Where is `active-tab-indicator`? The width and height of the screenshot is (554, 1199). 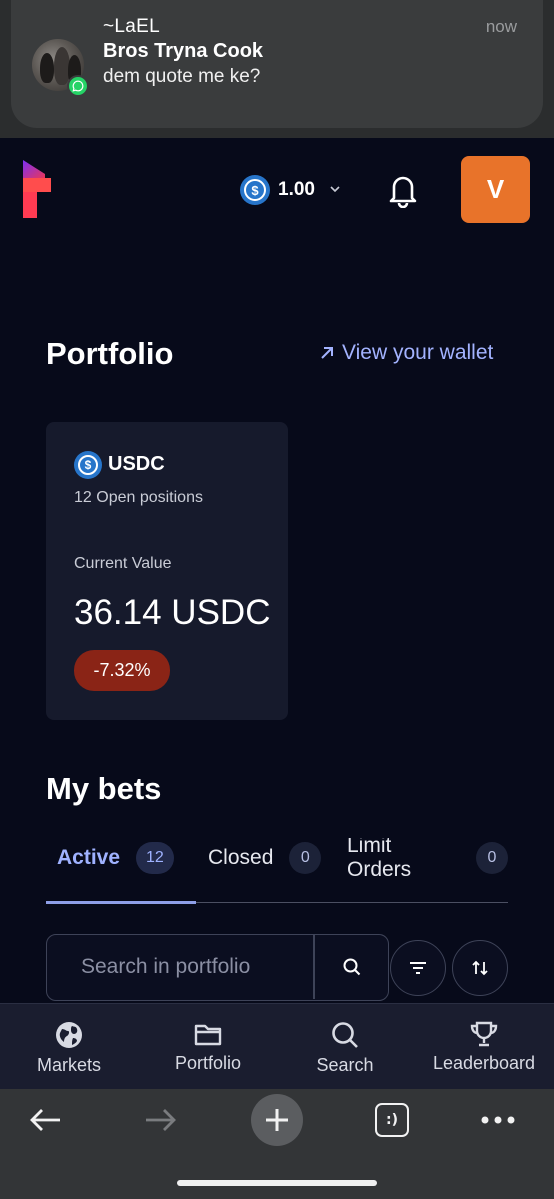
active-tab-indicator is located at coordinates (121, 902).